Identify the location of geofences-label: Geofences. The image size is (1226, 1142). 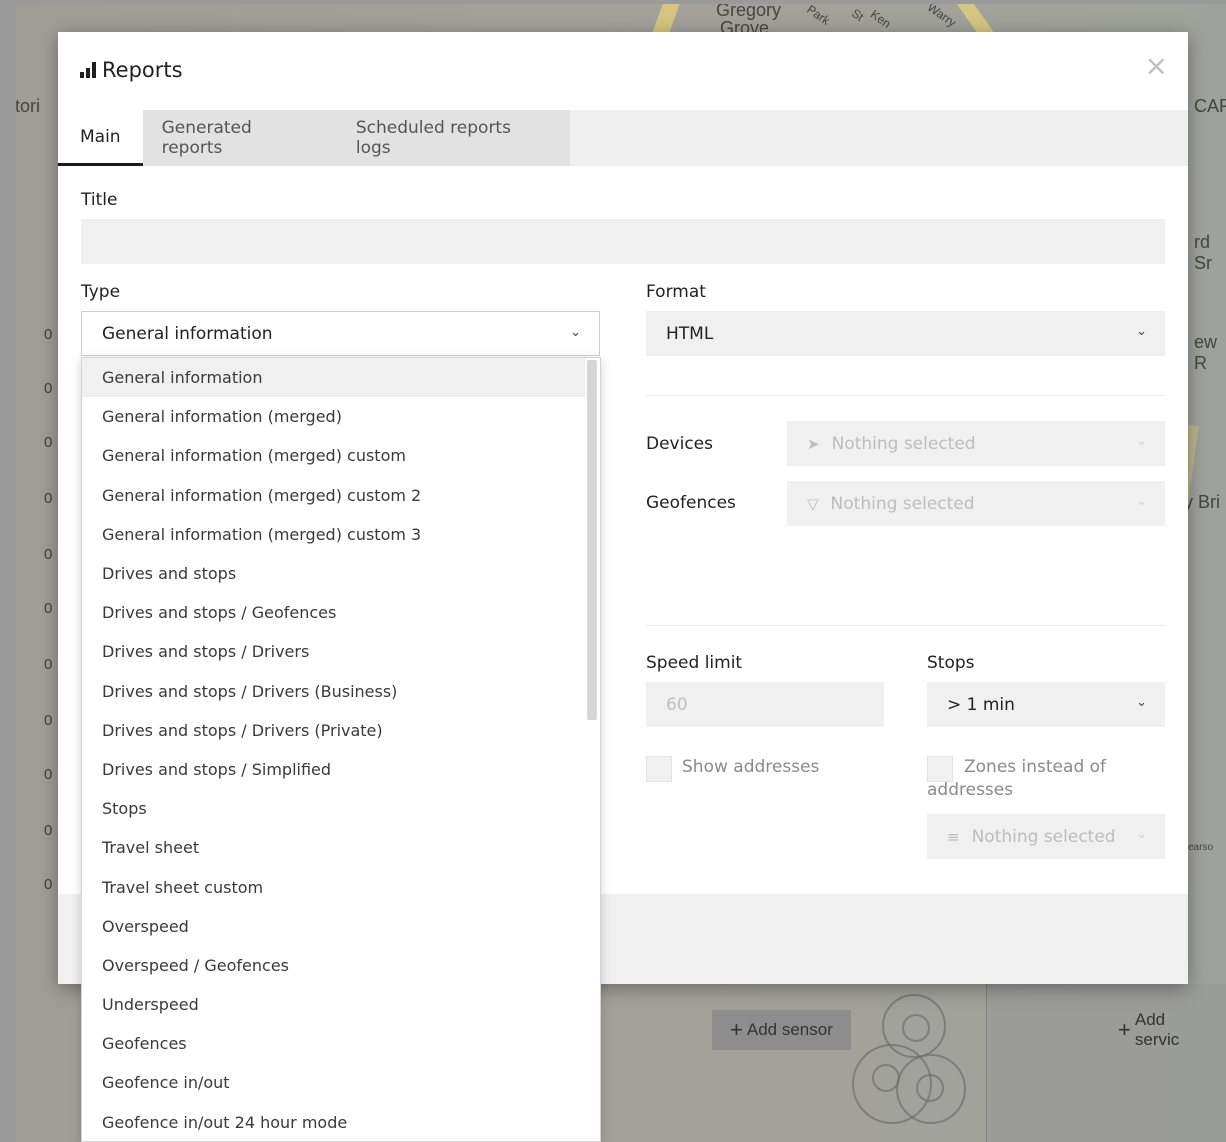
(691, 503).